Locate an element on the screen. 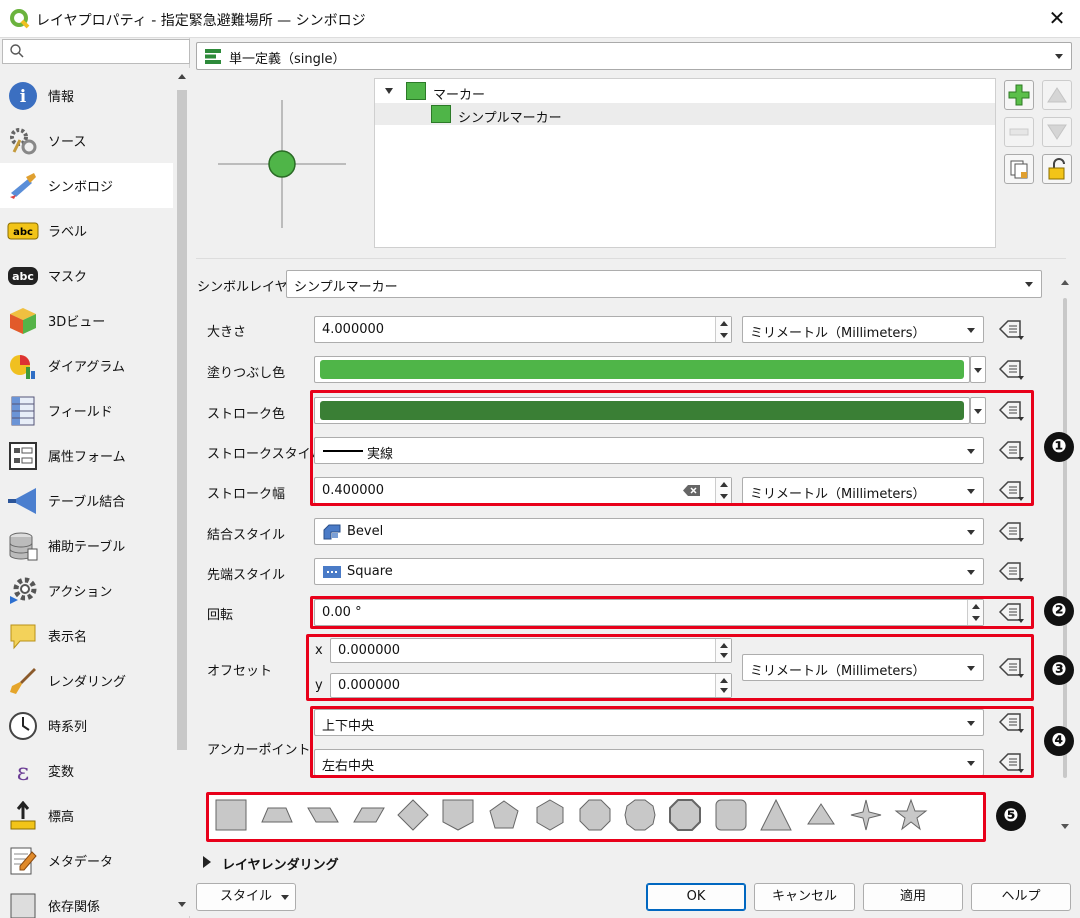  properties-scroll-thumb is located at coordinates (1065, 538).